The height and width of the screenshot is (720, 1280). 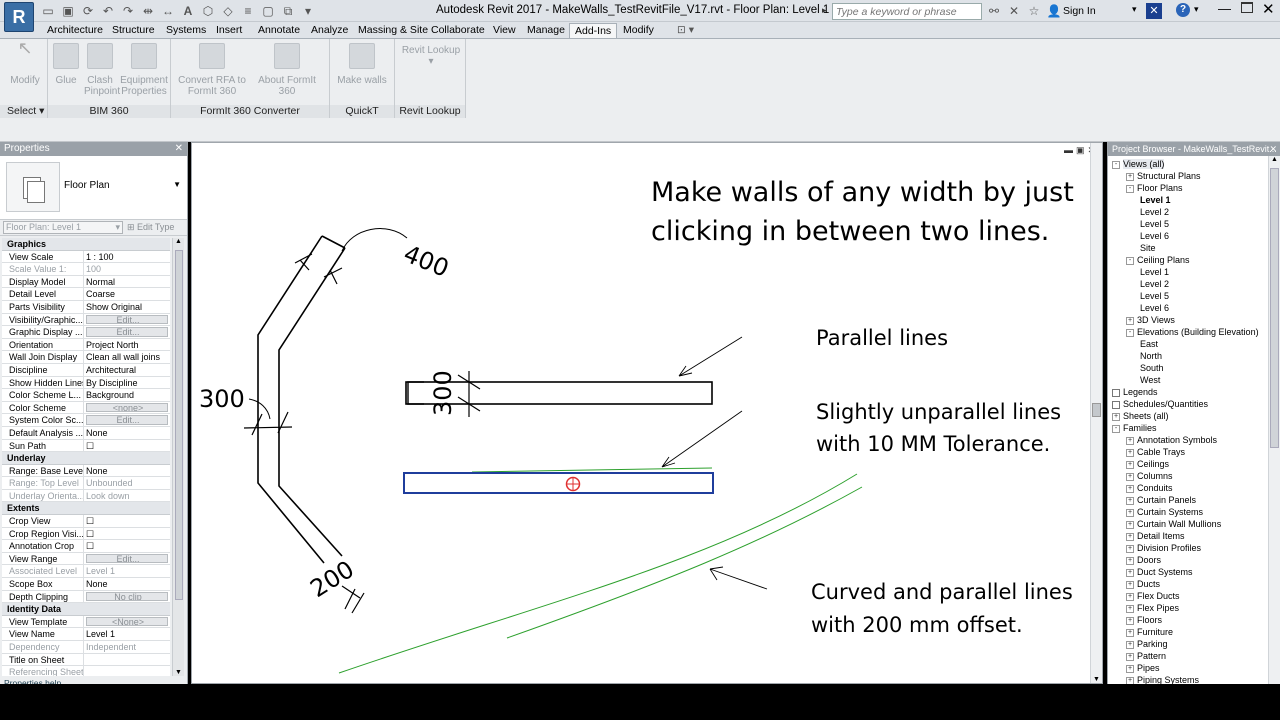 What do you see at coordinates (68, 11) in the screenshot?
I see `save-icon: ▣` at bounding box center [68, 11].